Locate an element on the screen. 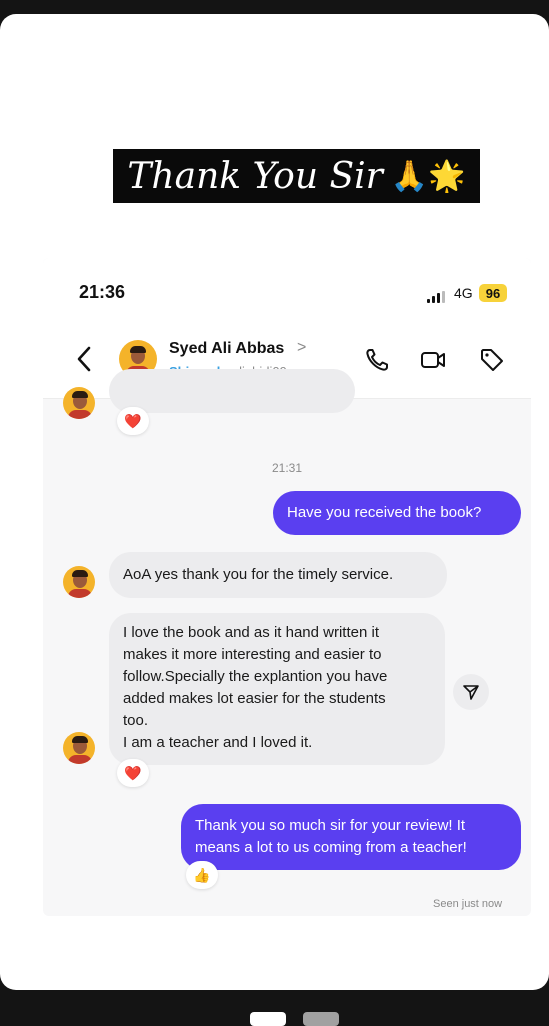  message-line: makes it more interesting and easier to is located at coordinates (252, 654).